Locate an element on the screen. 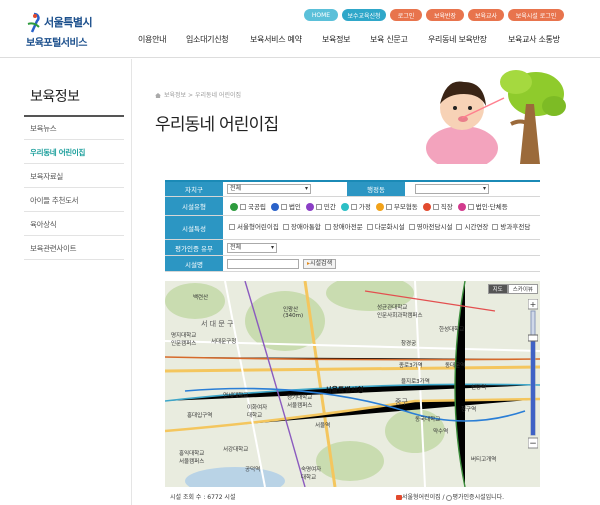 The image size is (600, 505). map-label: 홍익대학교 is located at coordinates (192, 454).